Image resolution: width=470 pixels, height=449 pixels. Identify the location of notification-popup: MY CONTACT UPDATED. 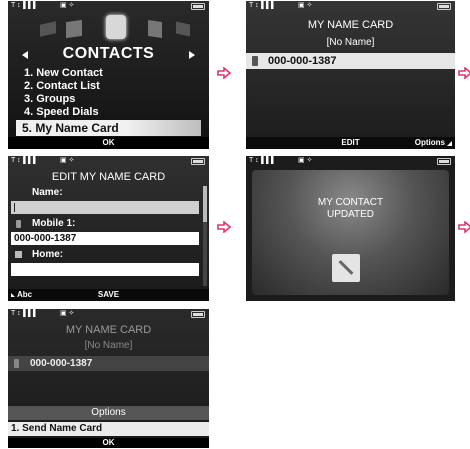
(350, 232).